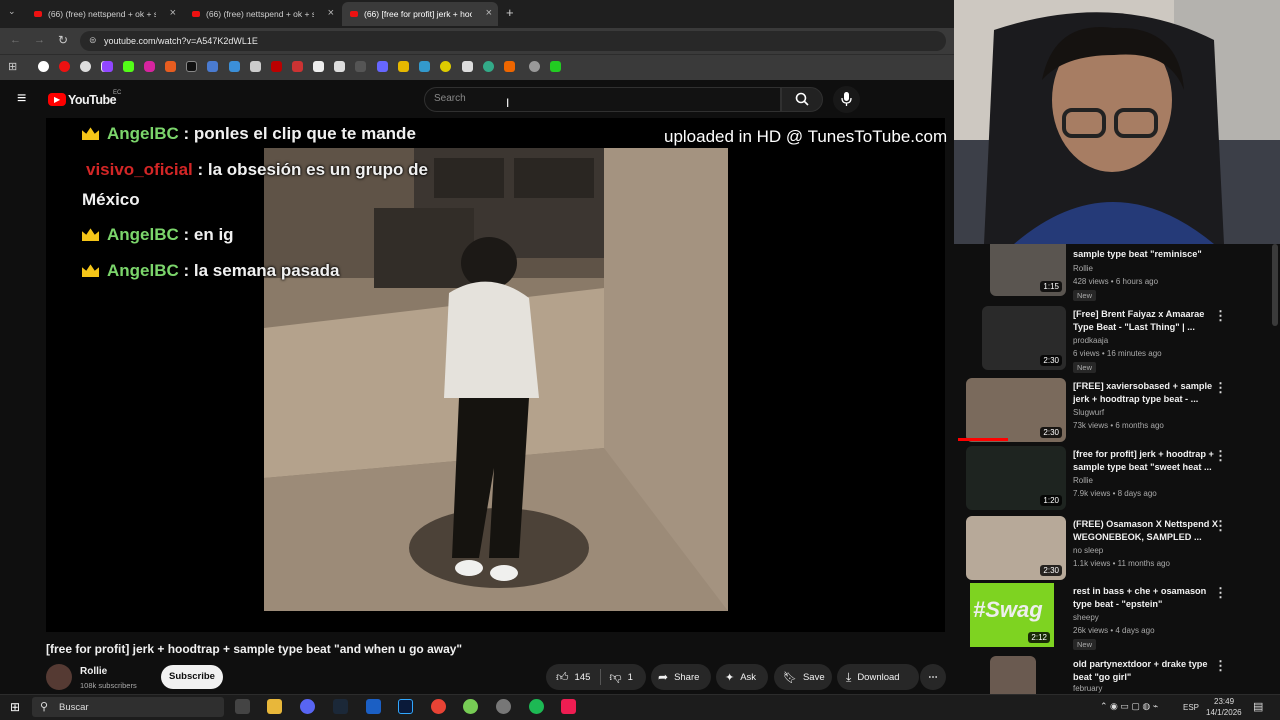  What do you see at coordinates (1129, 706) in the screenshot?
I see `system-tray-icons: ⌃ ◉ ▭ ▢ ◍ ⌁` at bounding box center [1129, 706].